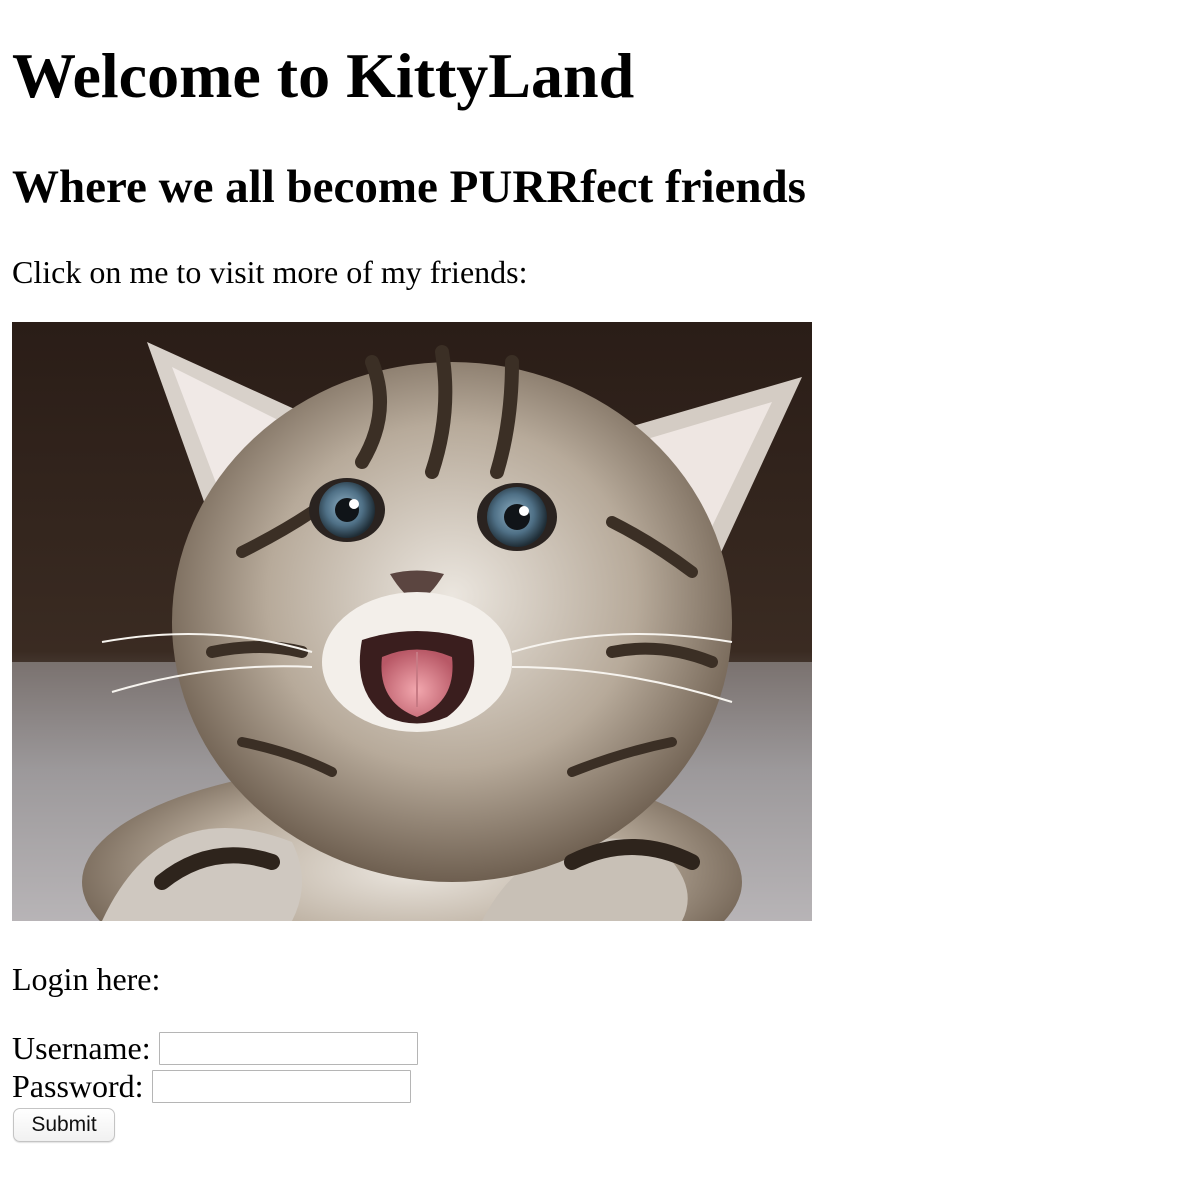  I want to click on password-label: Password:, so click(78, 1086).